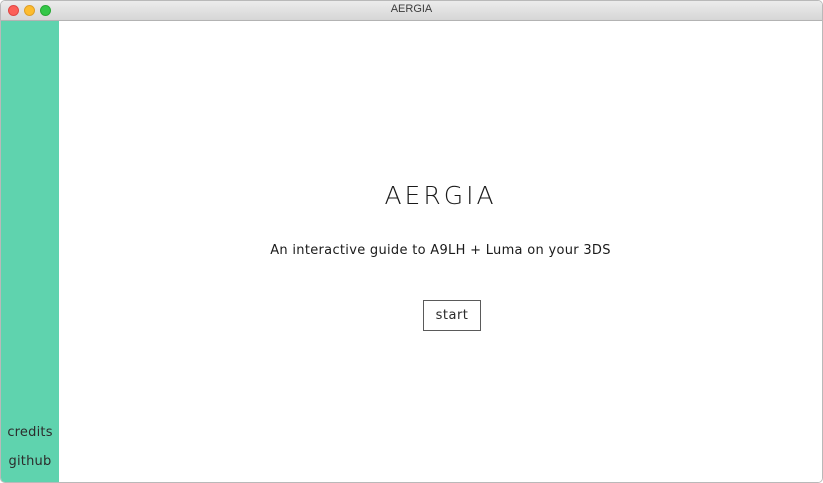 This screenshot has width=823, height=483. Describe the element at coordinates (30, 432) in the screenshot. I see `credits-link: credits` at that location.